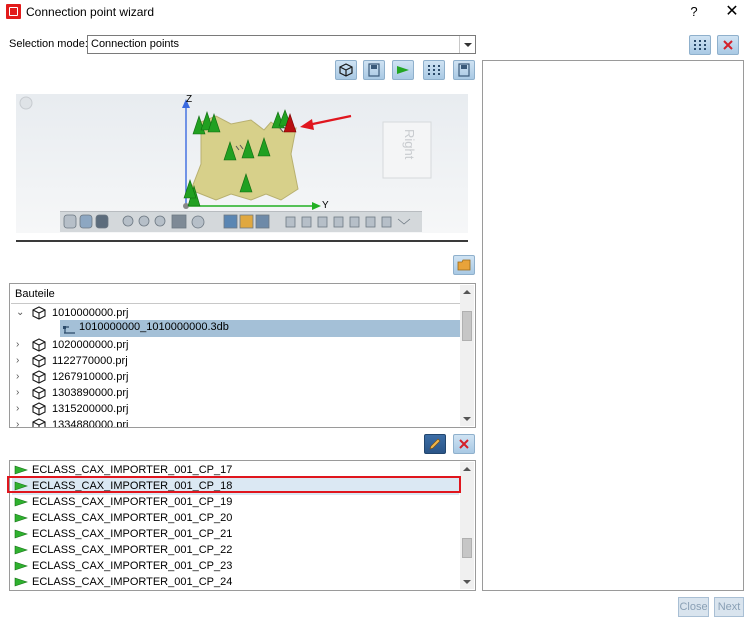 The height and width of the screenshot is (625, 750). I want to click on list-item-label: ECLASS_CAX_IMPORTER_001_CP_22, so click(132, 550).